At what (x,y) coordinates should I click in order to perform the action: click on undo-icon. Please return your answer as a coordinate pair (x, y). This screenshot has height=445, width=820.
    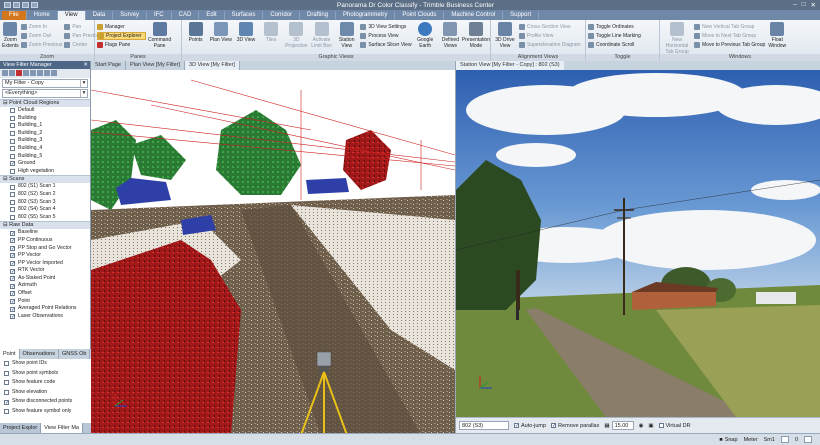
    Looking at the image, I should click on (25, 5).